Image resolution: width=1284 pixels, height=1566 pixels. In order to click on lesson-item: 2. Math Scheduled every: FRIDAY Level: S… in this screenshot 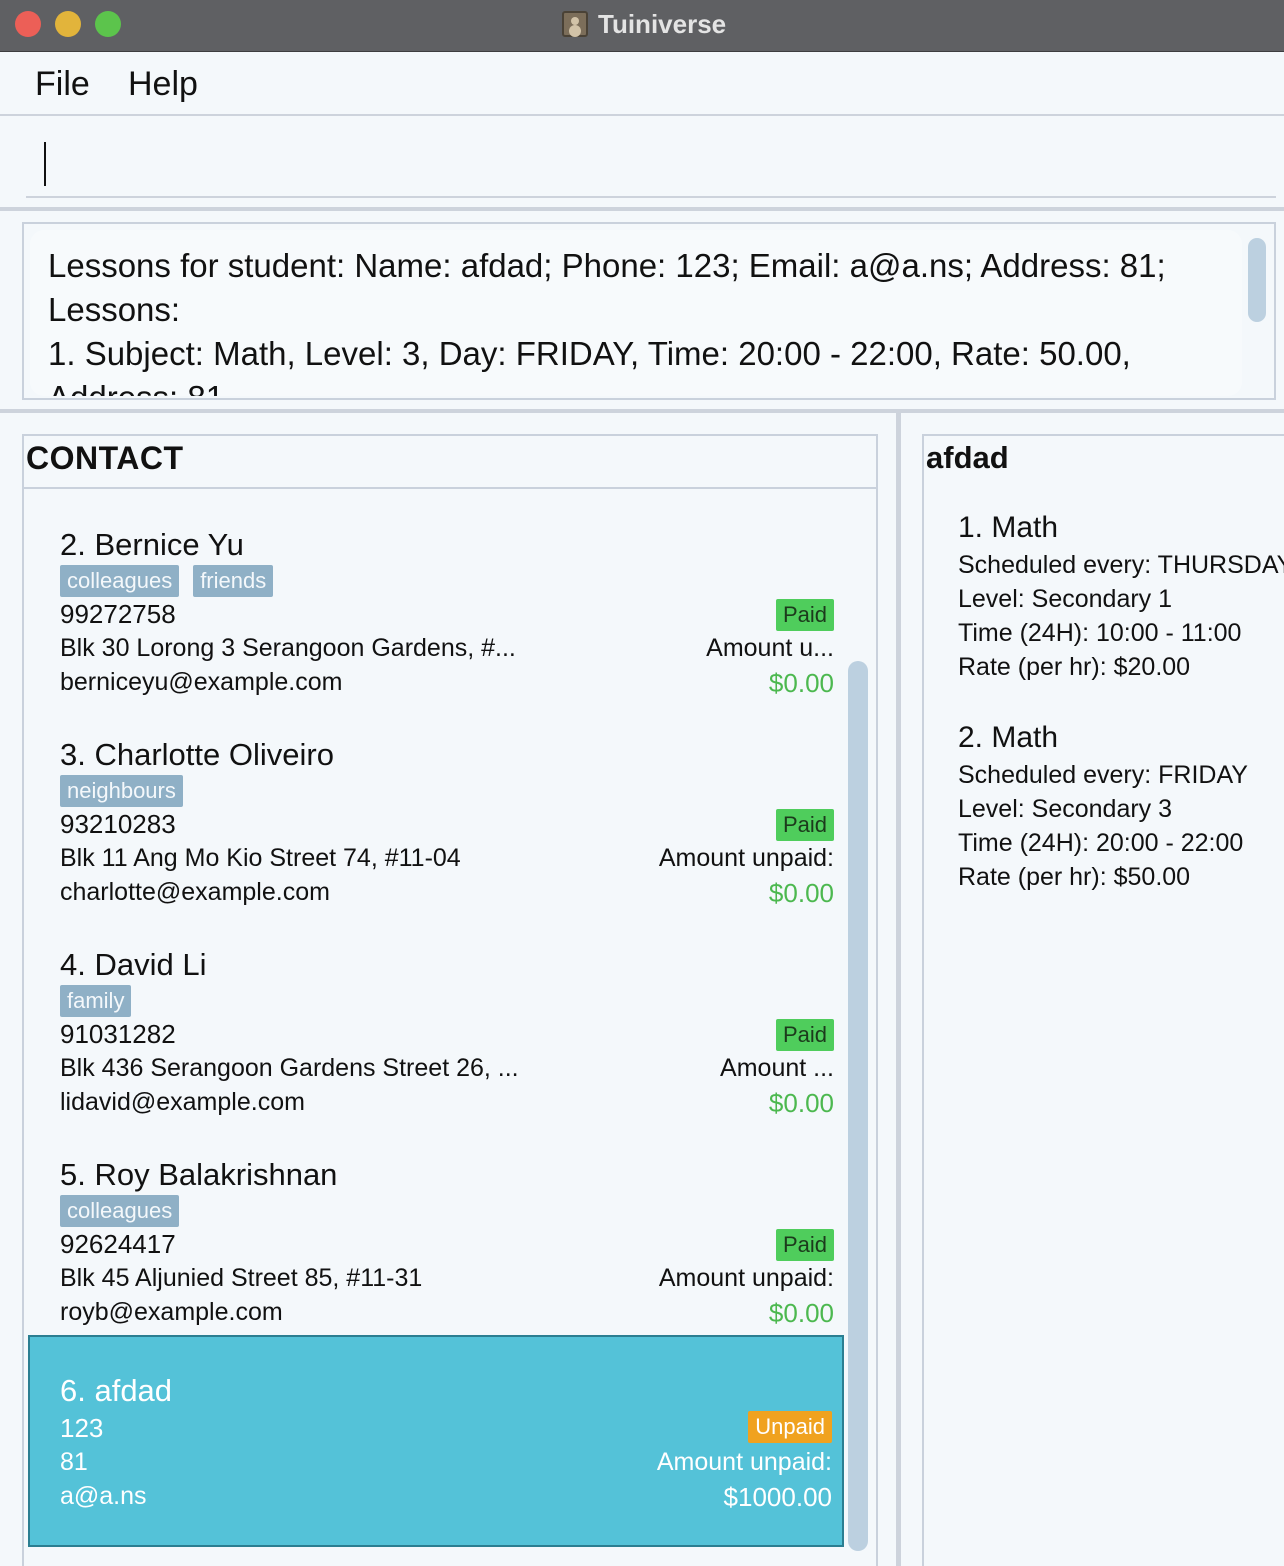, I will do `click(1121, 806)`.